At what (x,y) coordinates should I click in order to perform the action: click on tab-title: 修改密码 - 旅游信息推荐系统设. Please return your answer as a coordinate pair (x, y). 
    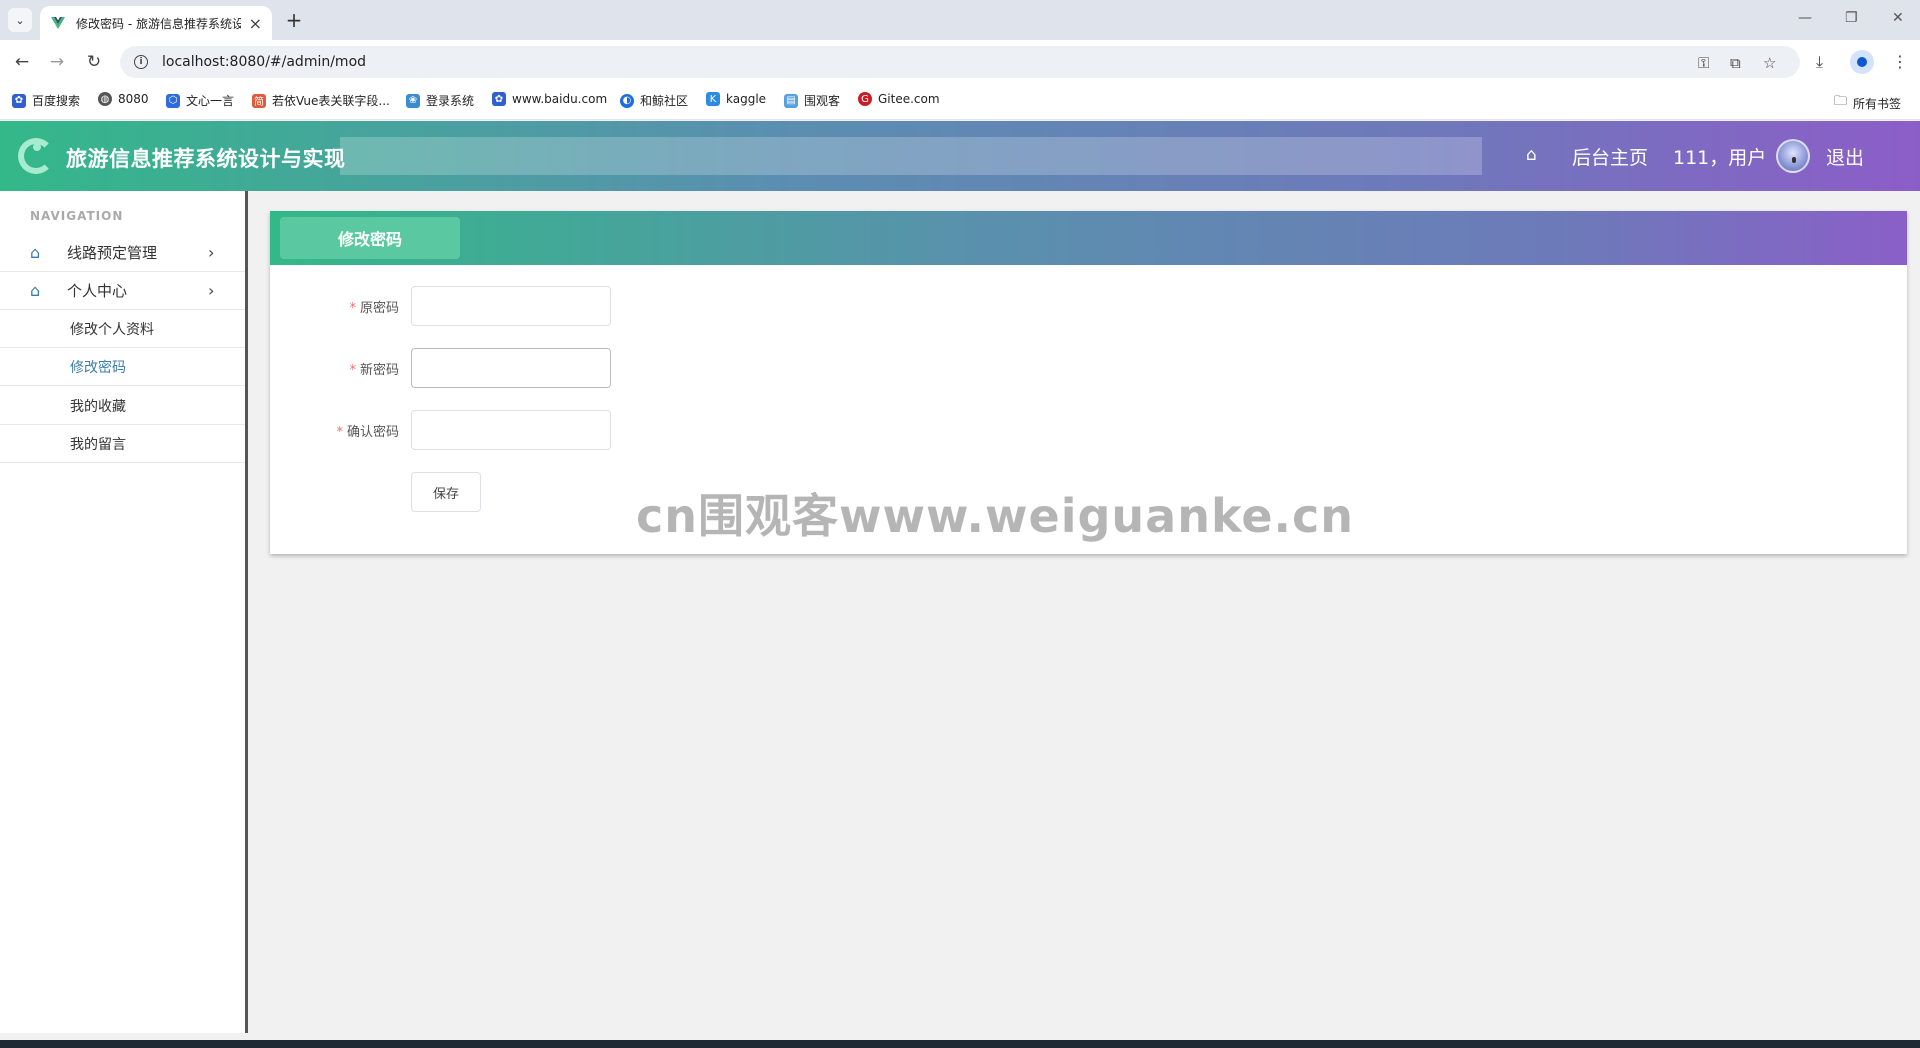
    Looking at the image, I should click on (158, 23).